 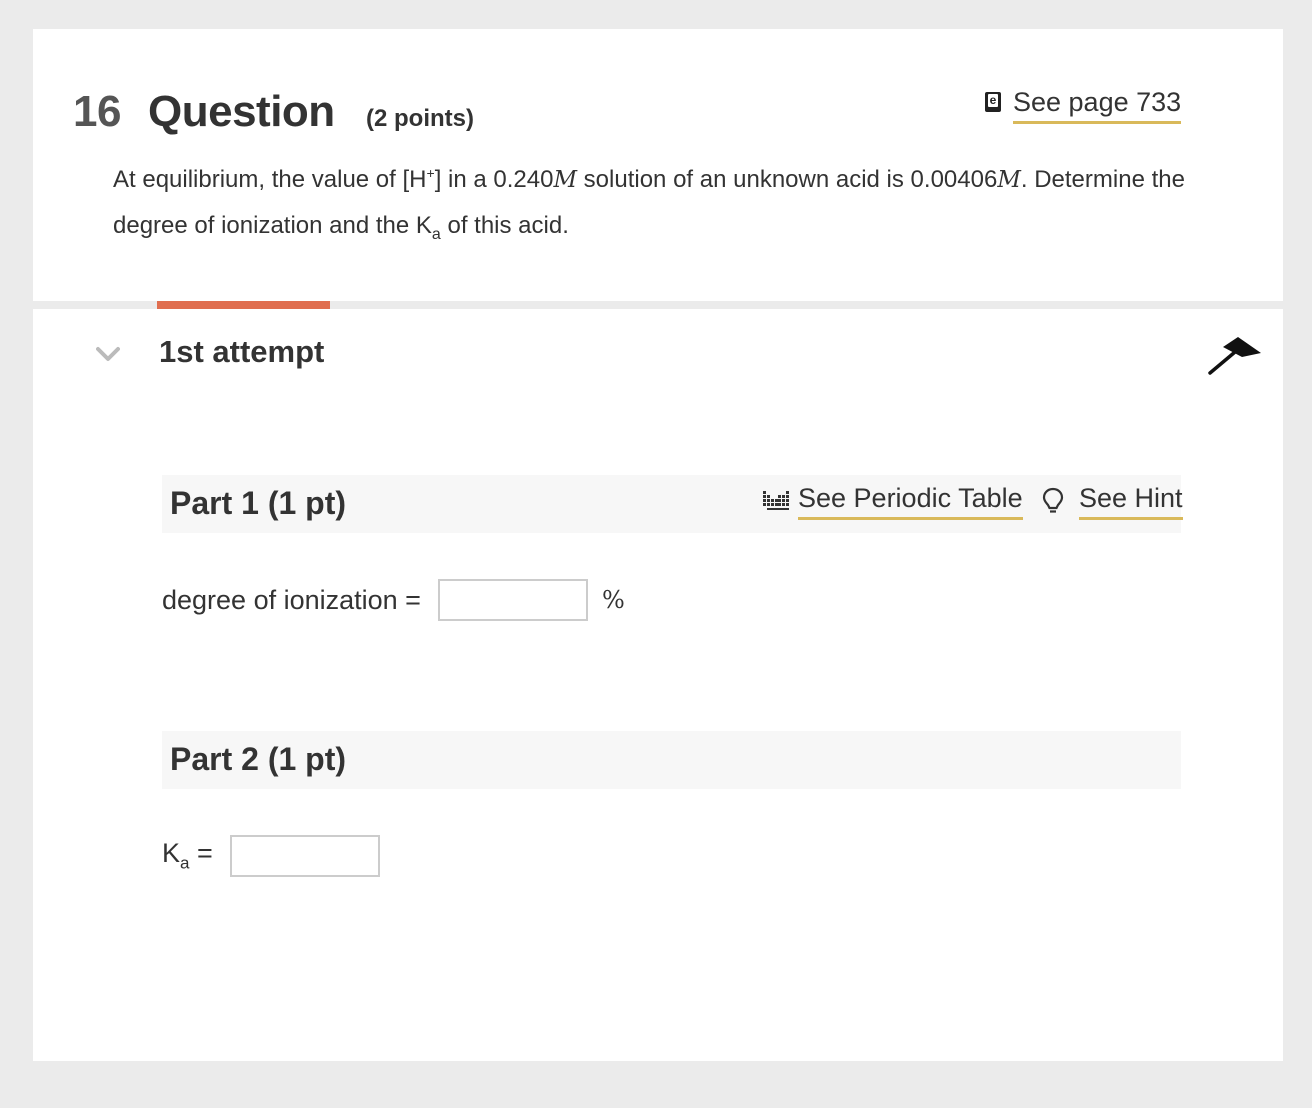 I want to click on lightbulb-icon, so click(x=1053, y=500).